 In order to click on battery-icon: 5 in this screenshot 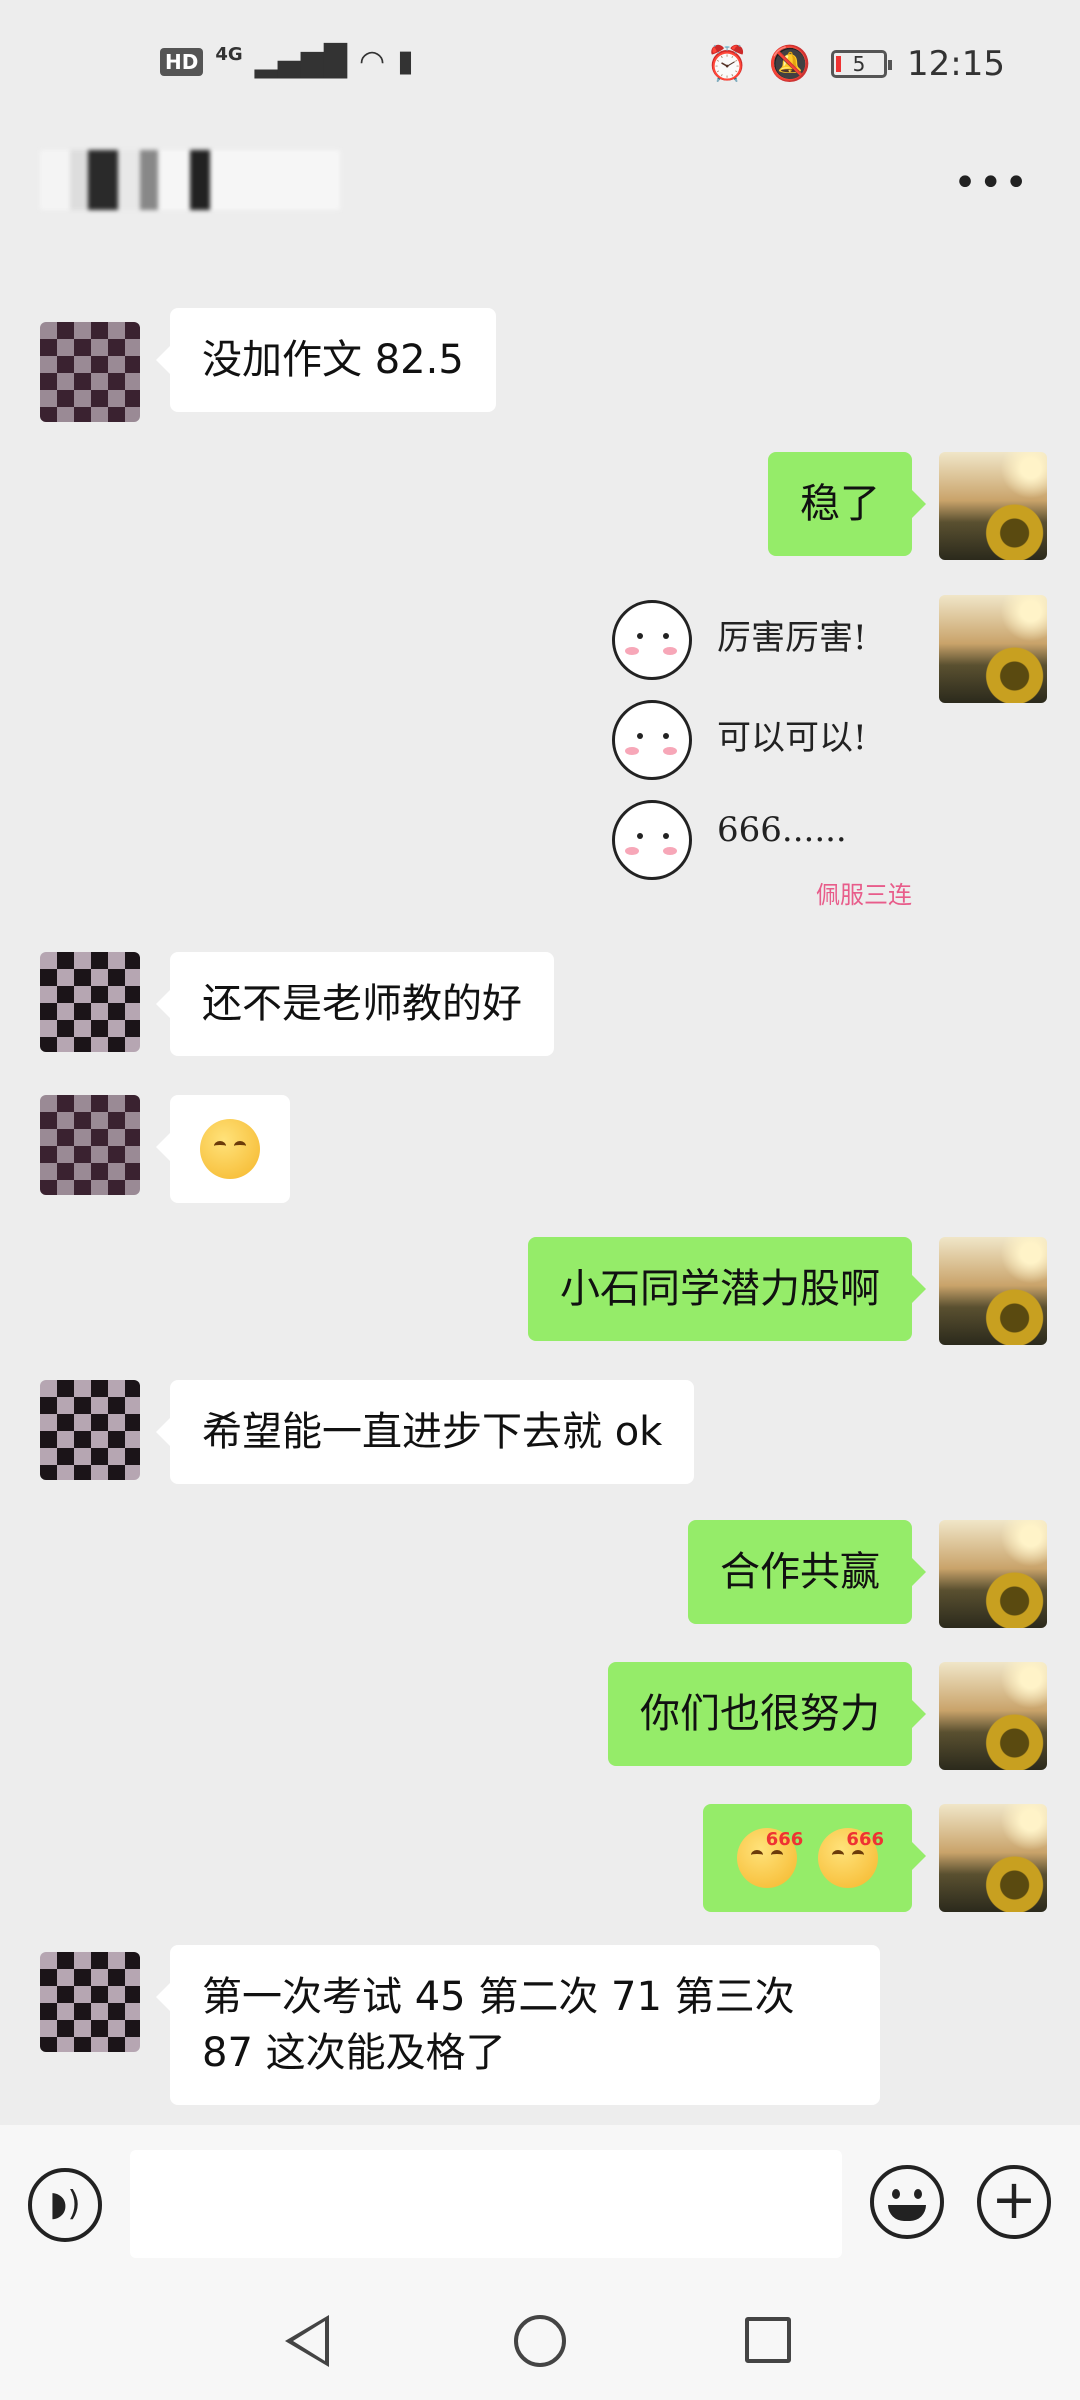, I will do `click(862, 64)`.